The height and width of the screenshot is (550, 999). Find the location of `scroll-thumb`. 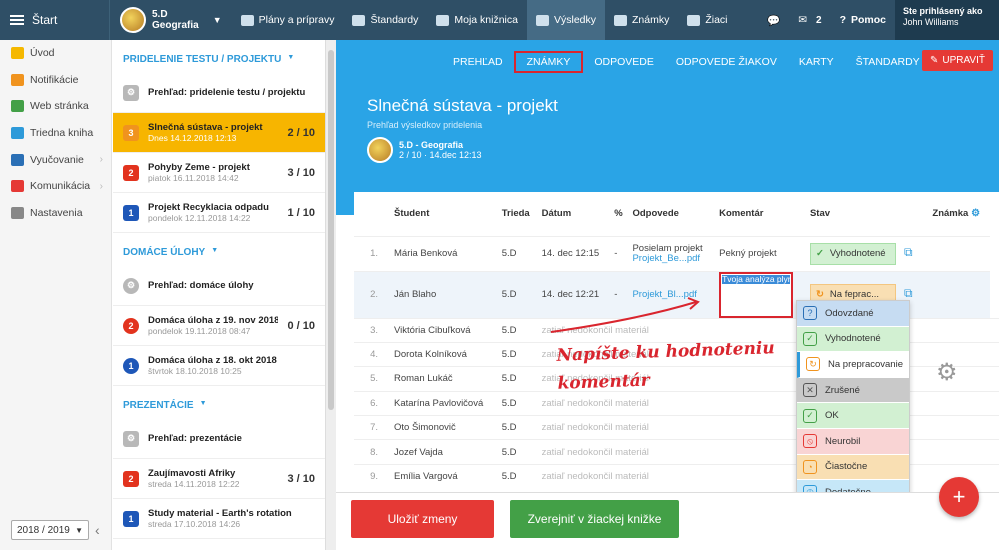

scroll-thumb is located at coordinates (331, 230).